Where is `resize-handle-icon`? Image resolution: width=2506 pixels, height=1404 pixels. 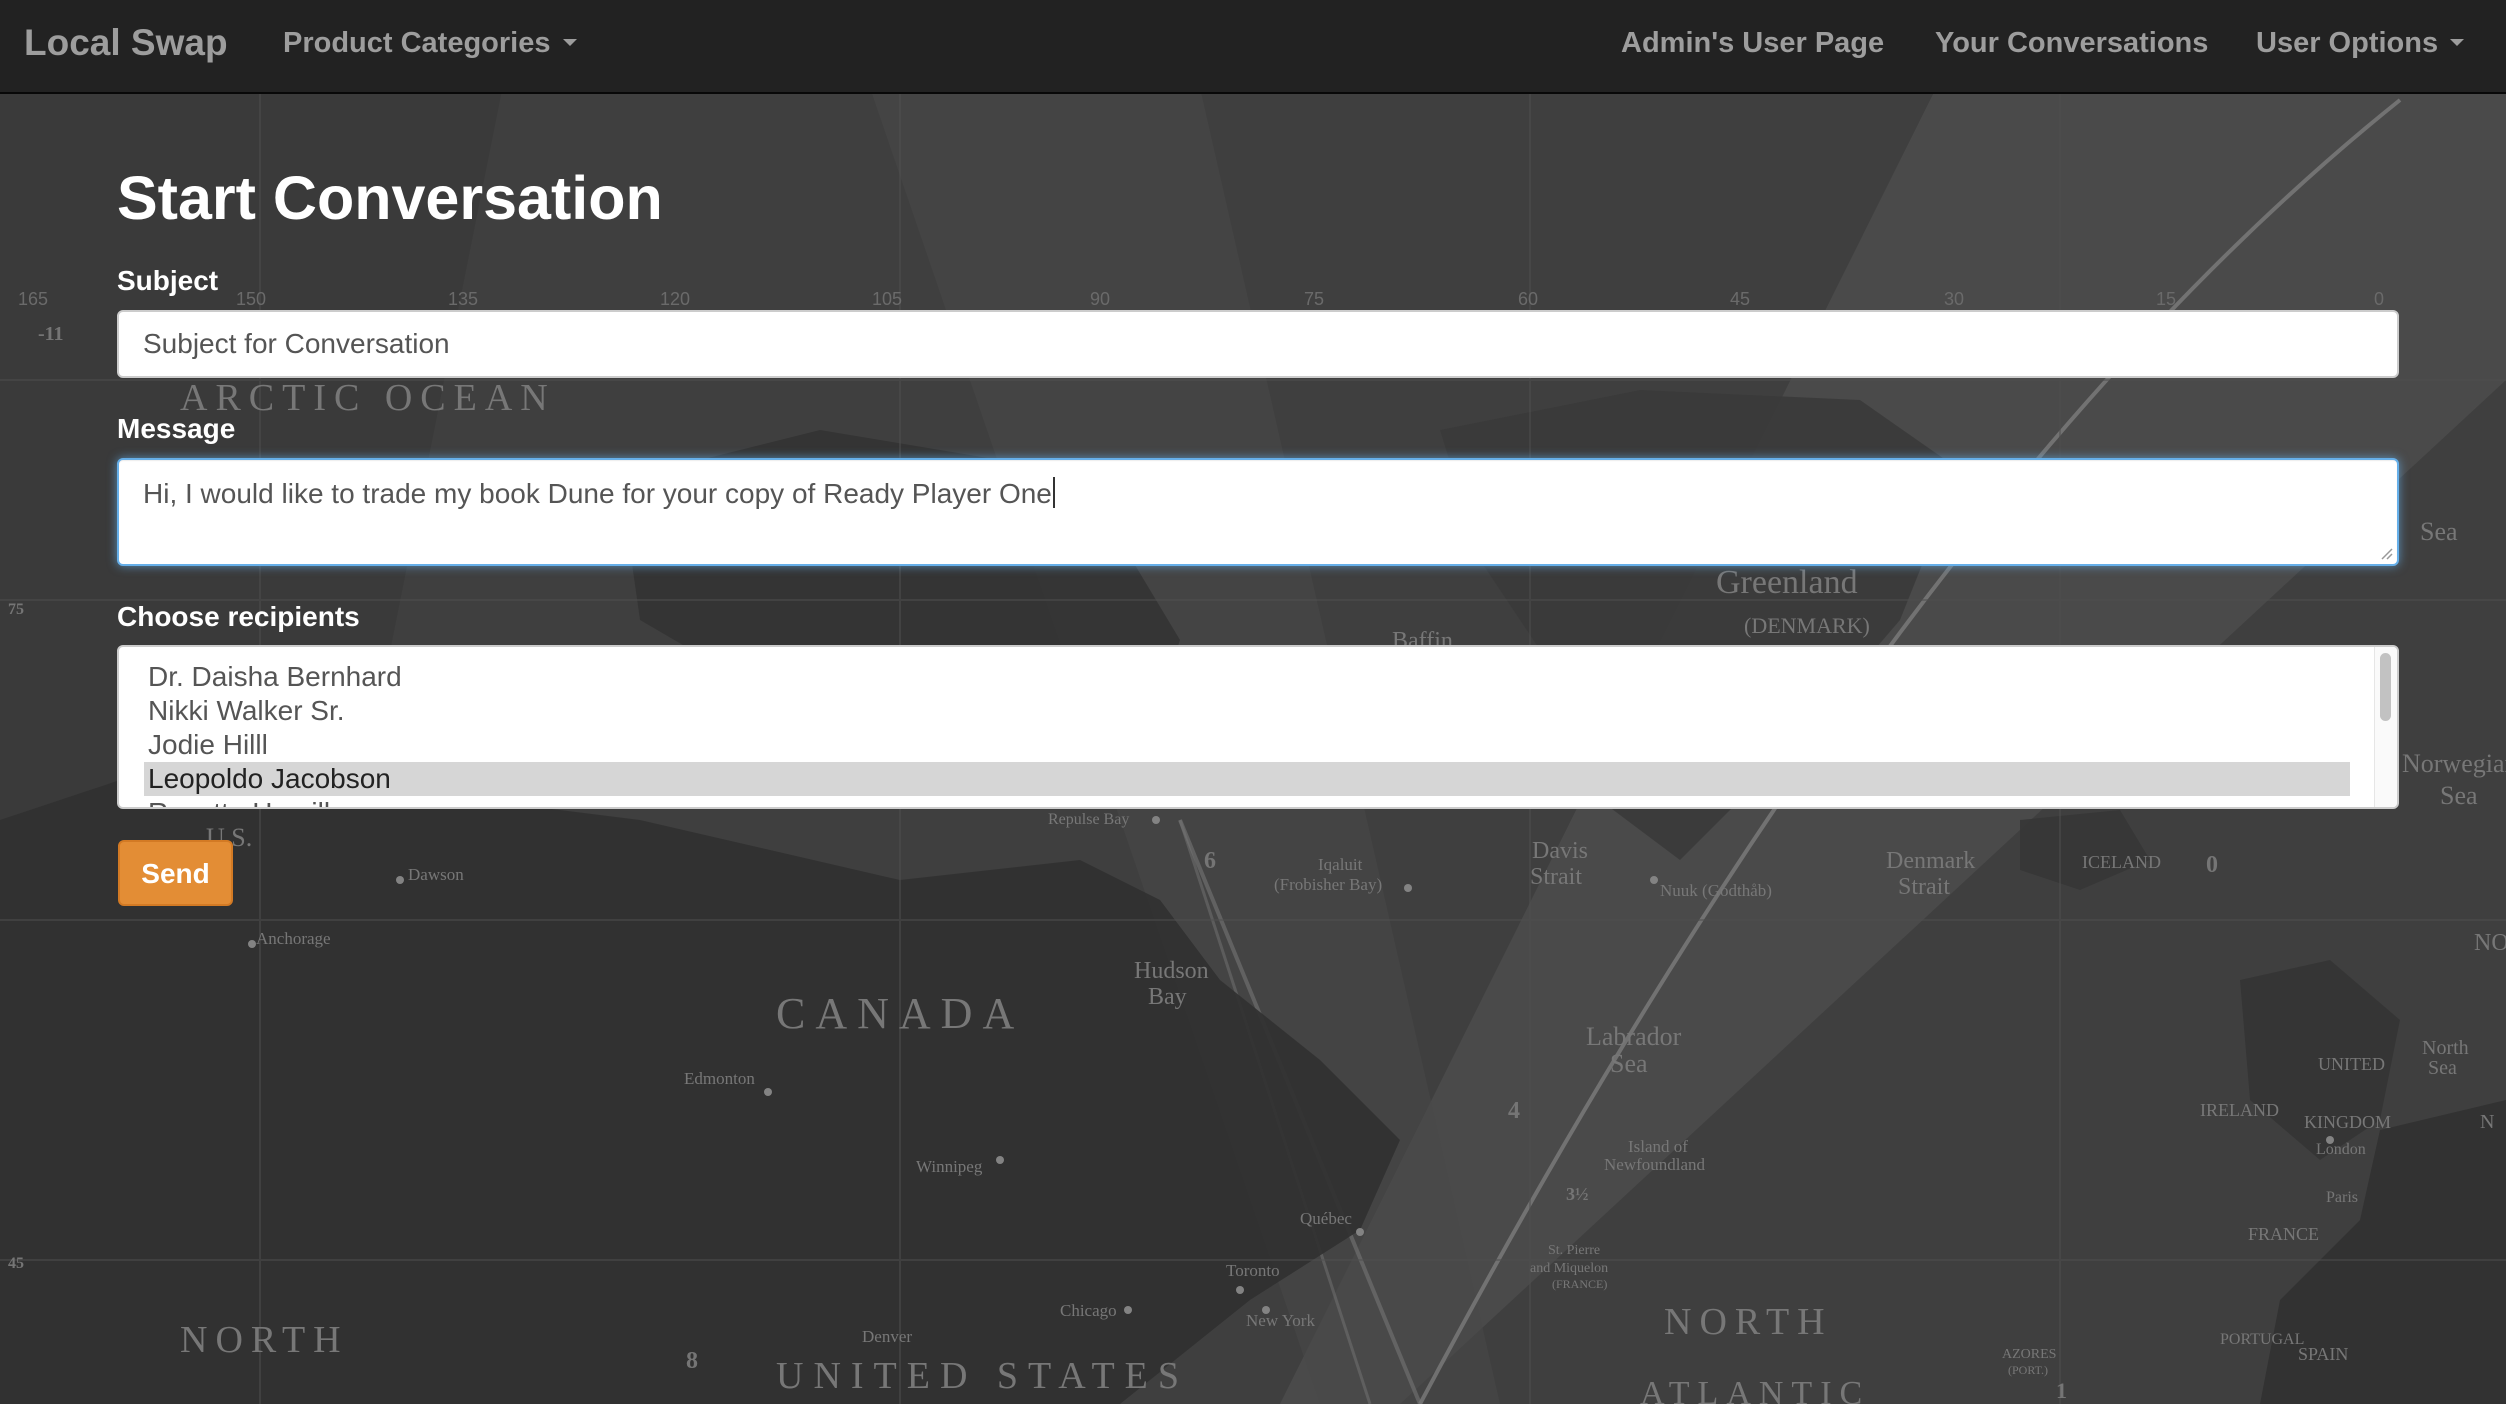 resize-handle-icon is located at coordinates (2386, 553).